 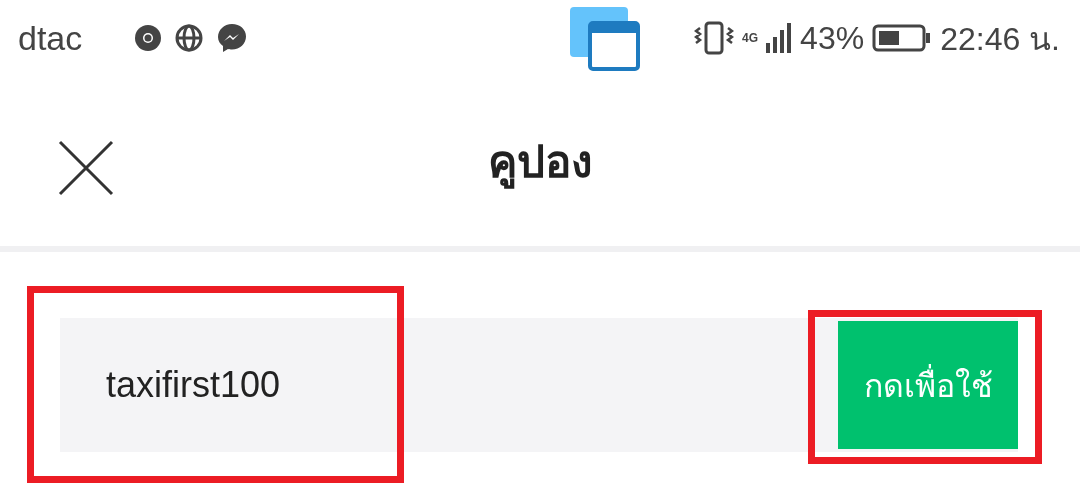 What do you see at coordinates (750, 38) in the screenshot?
I see `network-label: 4G` at bounding box center [750, 38].